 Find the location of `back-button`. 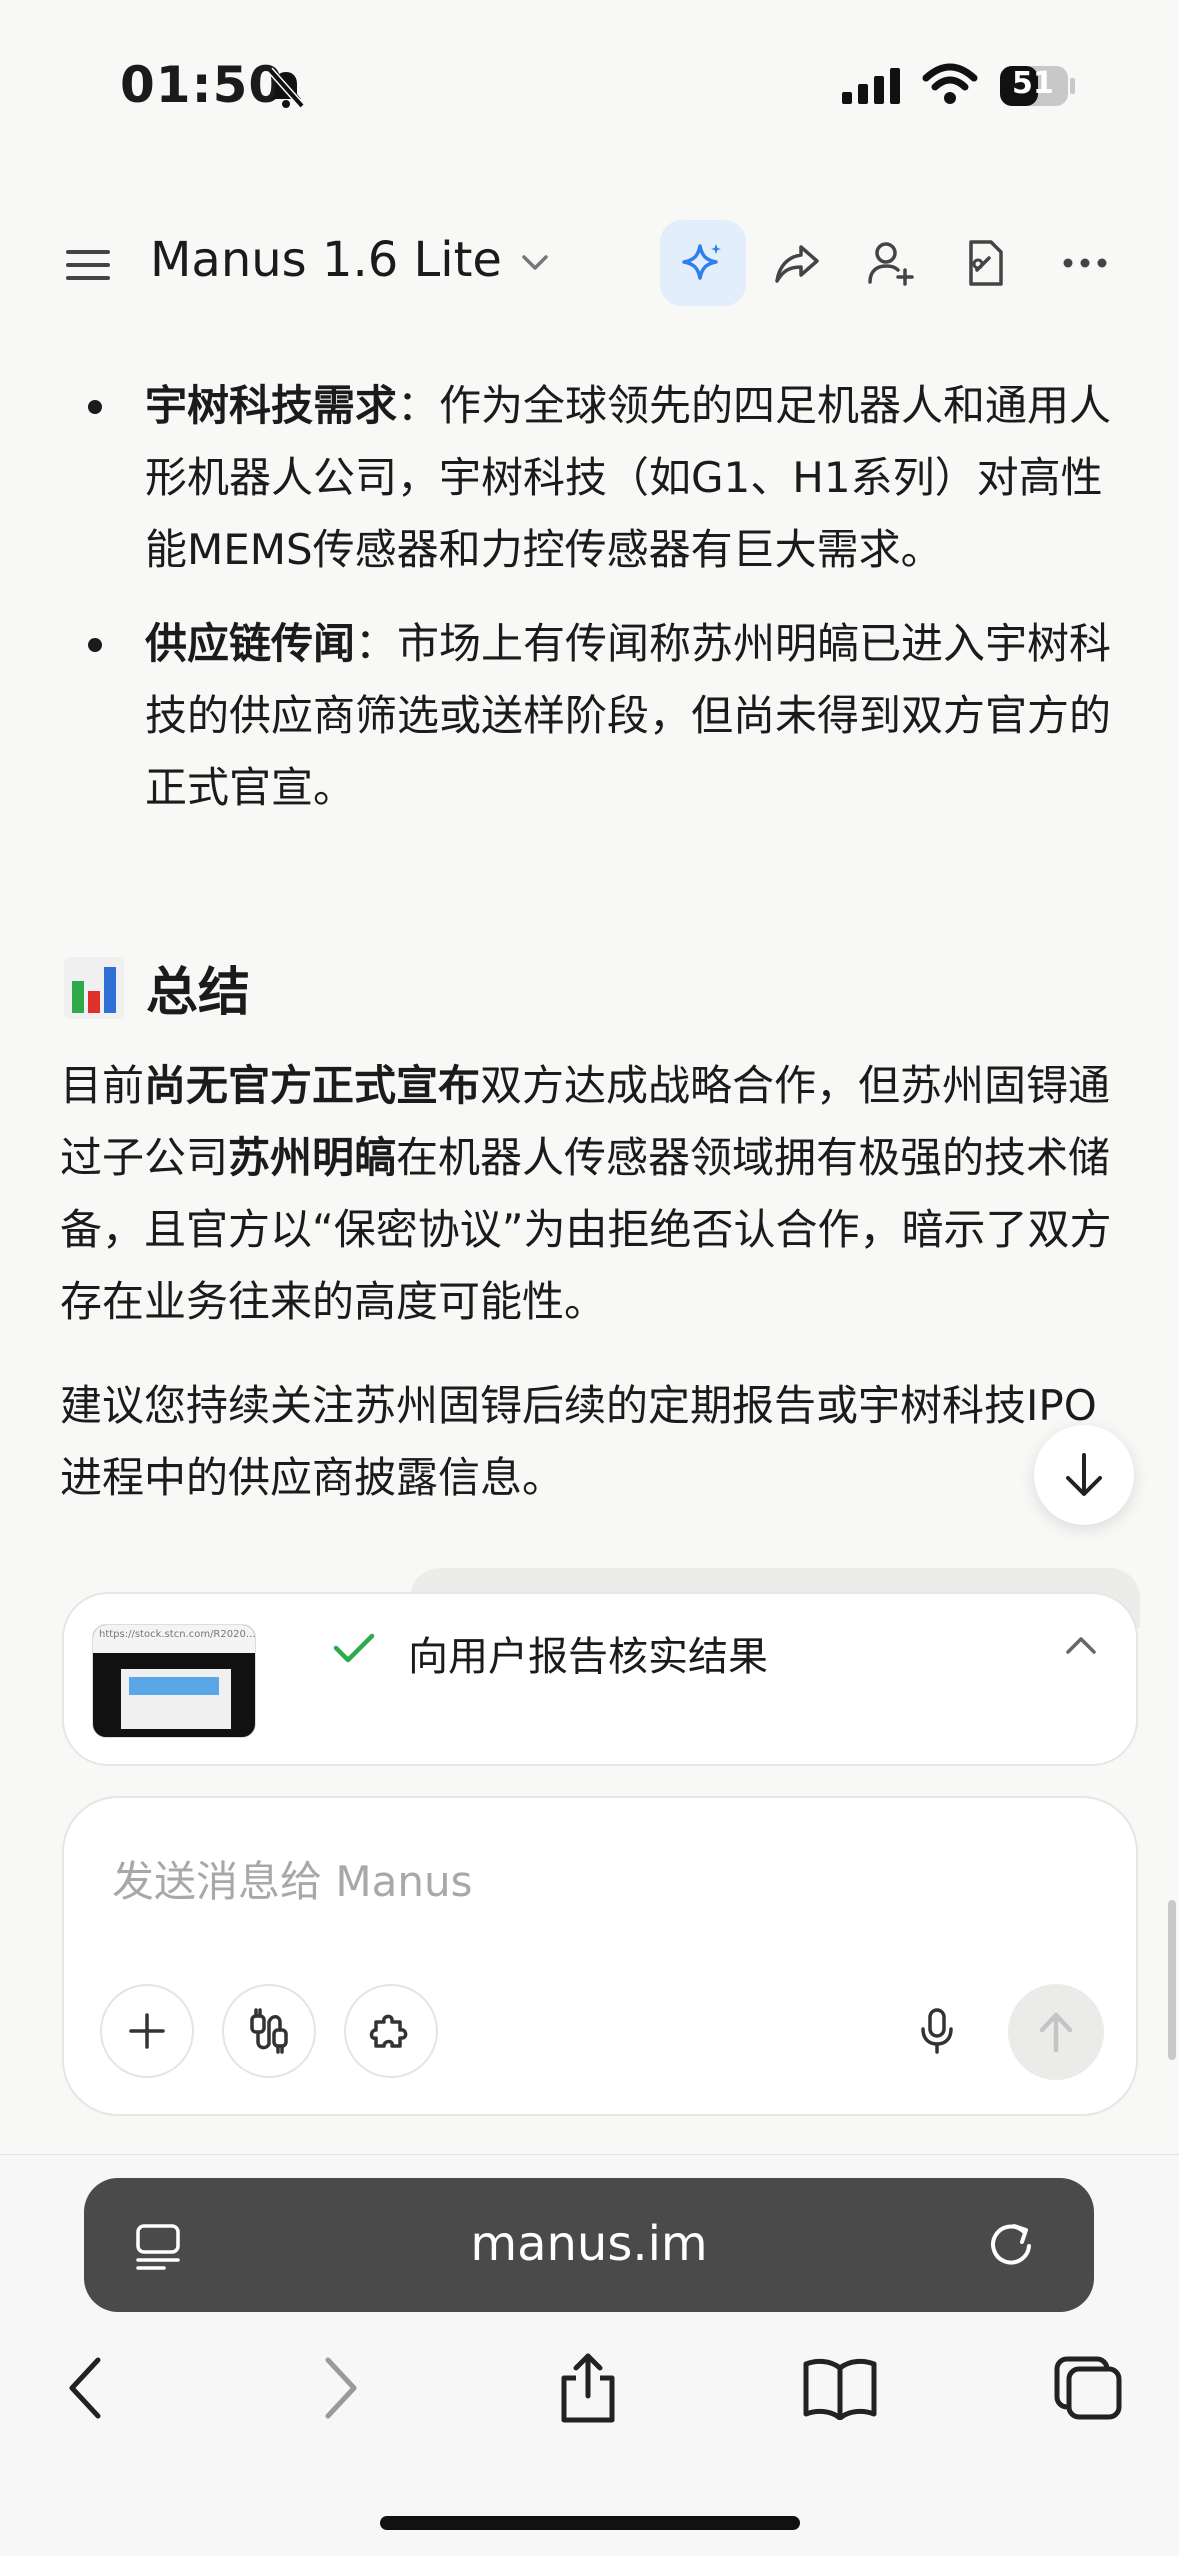

back-button is located at coordinates (86, 2388).